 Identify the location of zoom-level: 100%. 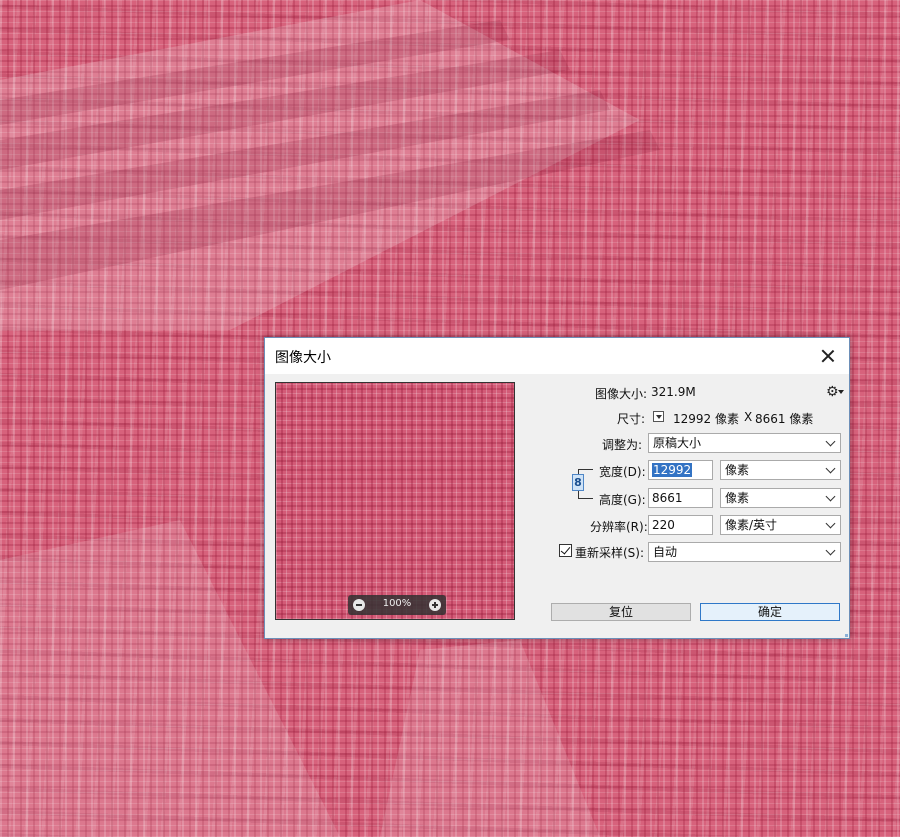
(397, 603).